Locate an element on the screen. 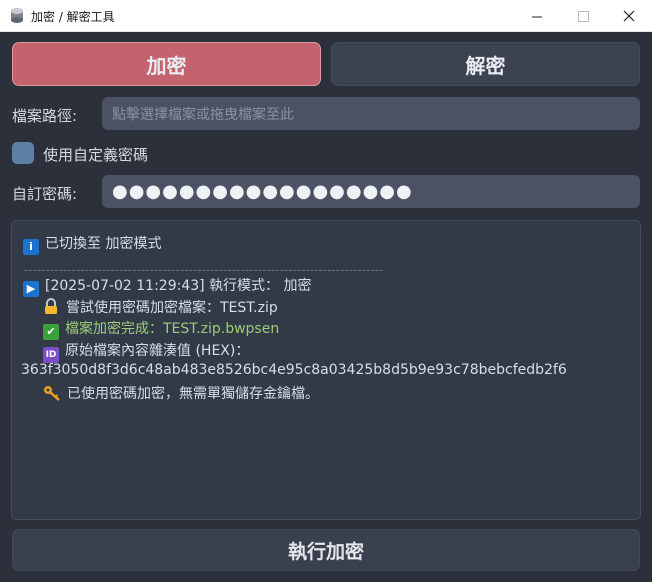  minimize-button is located at coordinates (537, 16).